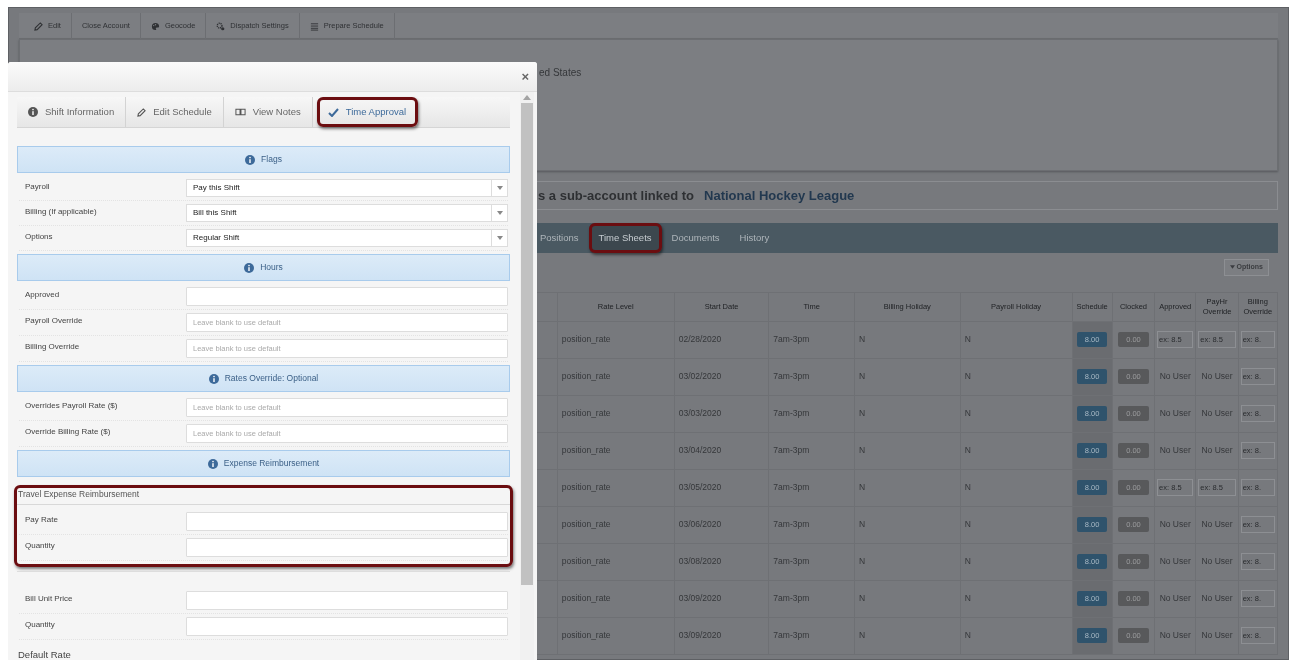 This screenshot has width=1297, height=669. Describe the element at coordinates (347, 238) in the screenshot. I see `select-field: Regular Shift` at that location.